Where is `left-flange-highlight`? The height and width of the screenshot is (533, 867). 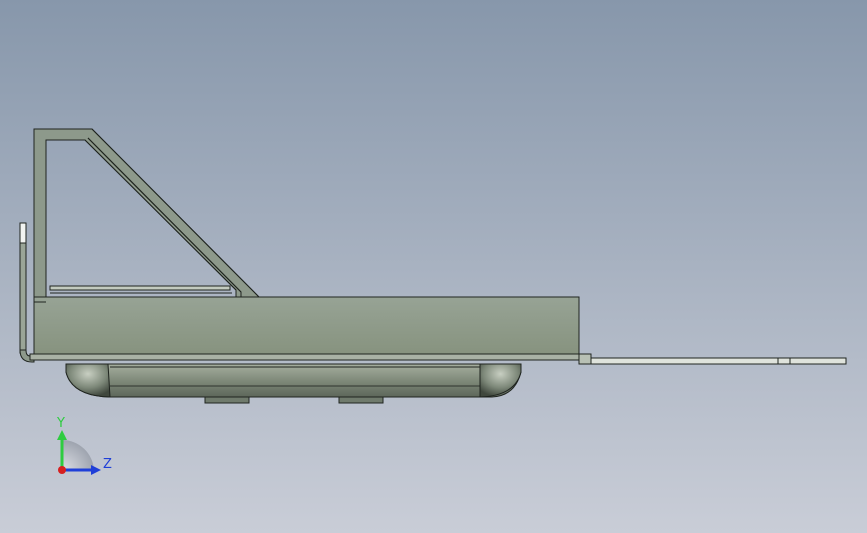 left-flange-highlight is located at coordinates (23, 233).